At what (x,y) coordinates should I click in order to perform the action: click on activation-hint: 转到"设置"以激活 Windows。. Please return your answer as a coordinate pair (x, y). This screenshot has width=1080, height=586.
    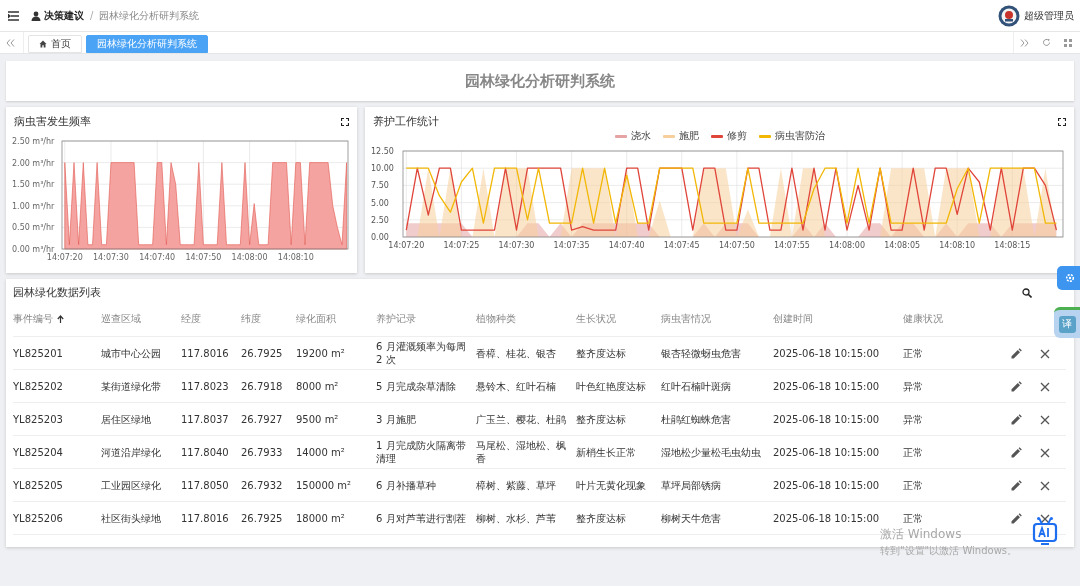
    Looking at the image, I should click on (949, 551).